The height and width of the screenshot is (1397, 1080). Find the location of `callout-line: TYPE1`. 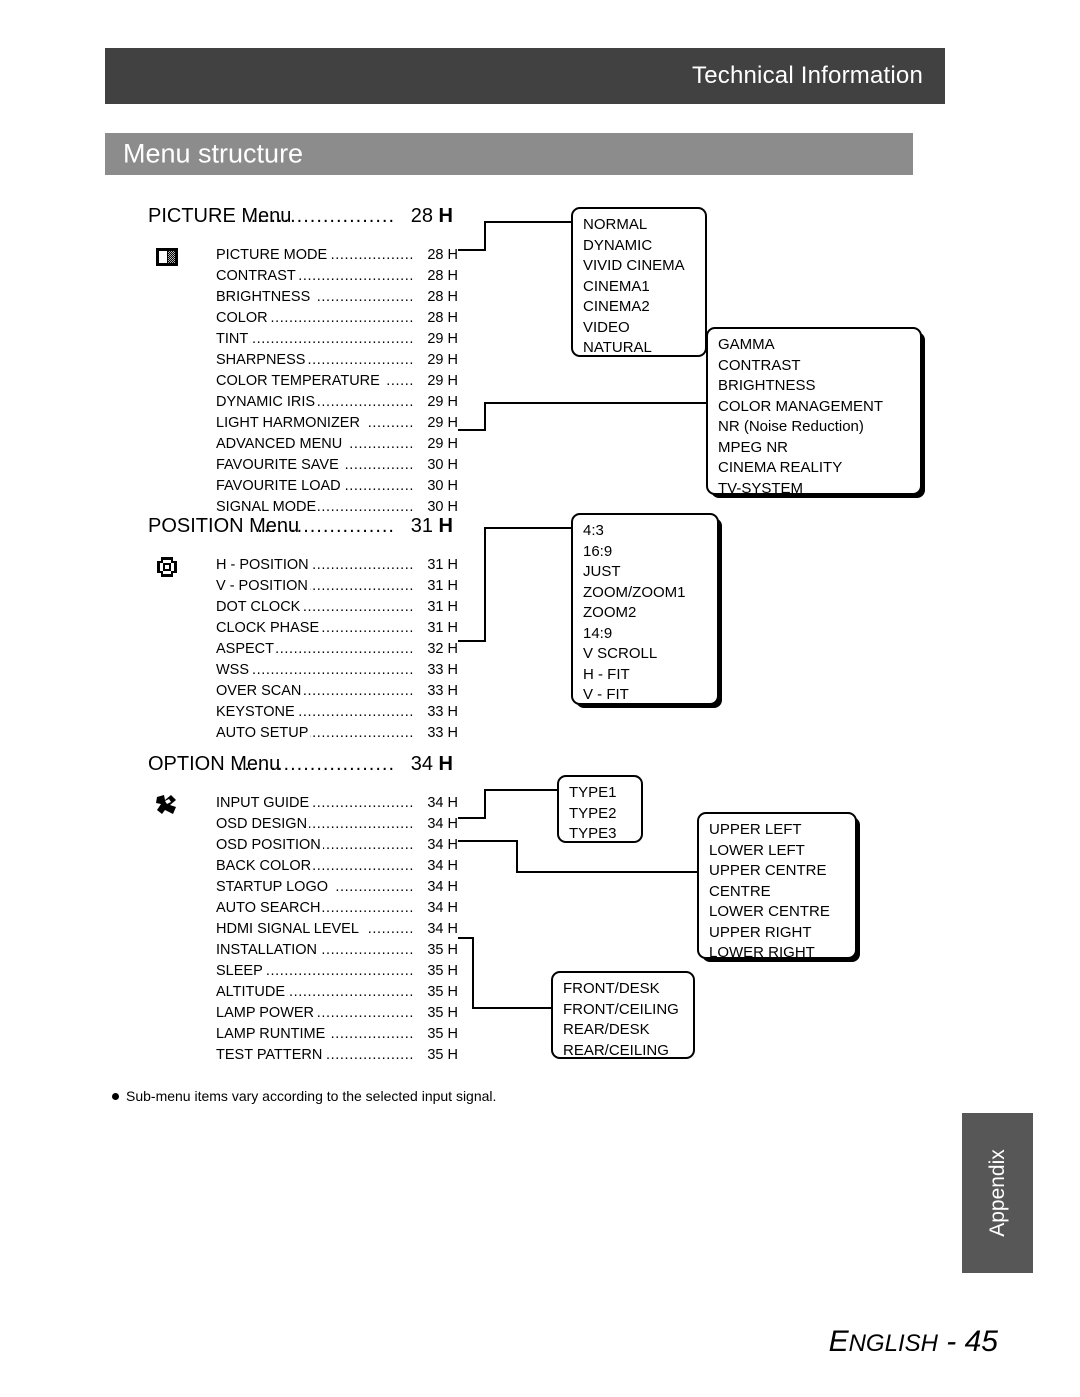

callout-line: TYPE1 is located at coordinates (593, 792).